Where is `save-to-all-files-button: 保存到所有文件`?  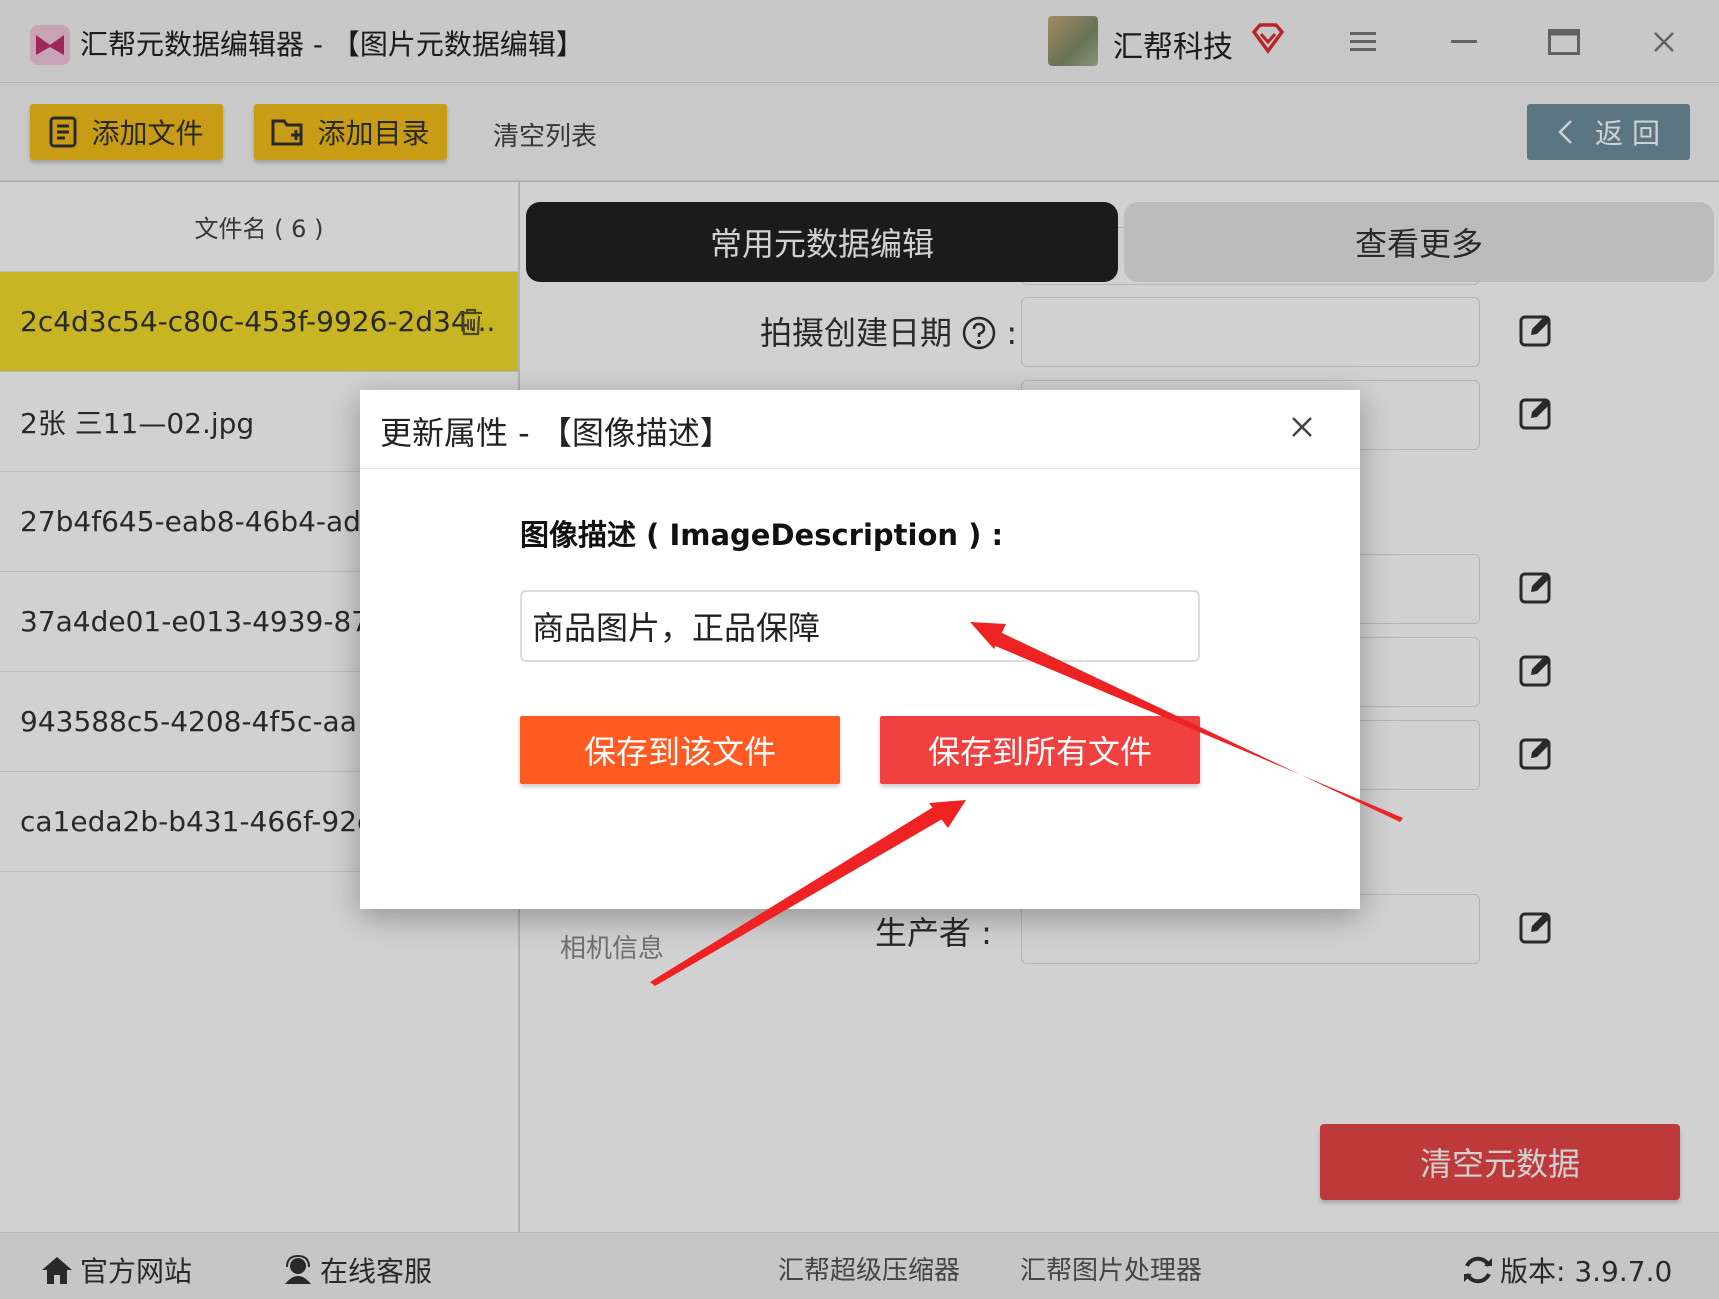
save-to-all-files-button: 保存到所有文件 is located at coordinates (1040, 750).